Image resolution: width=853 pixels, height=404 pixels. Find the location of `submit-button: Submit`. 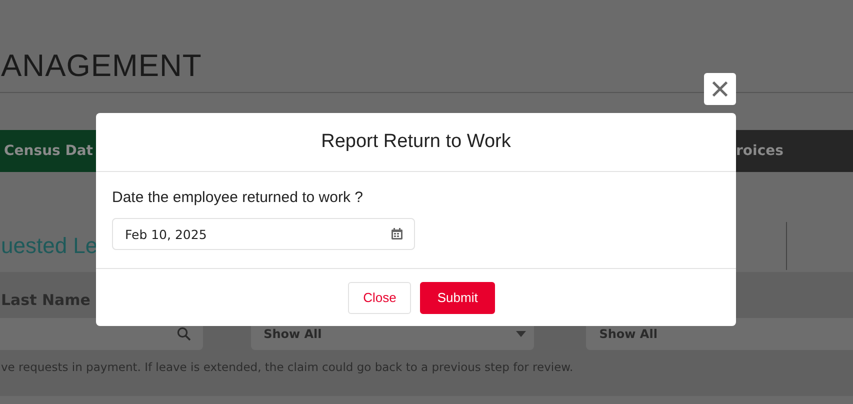

submit-button: Submit is located at coordinates (457, 298).